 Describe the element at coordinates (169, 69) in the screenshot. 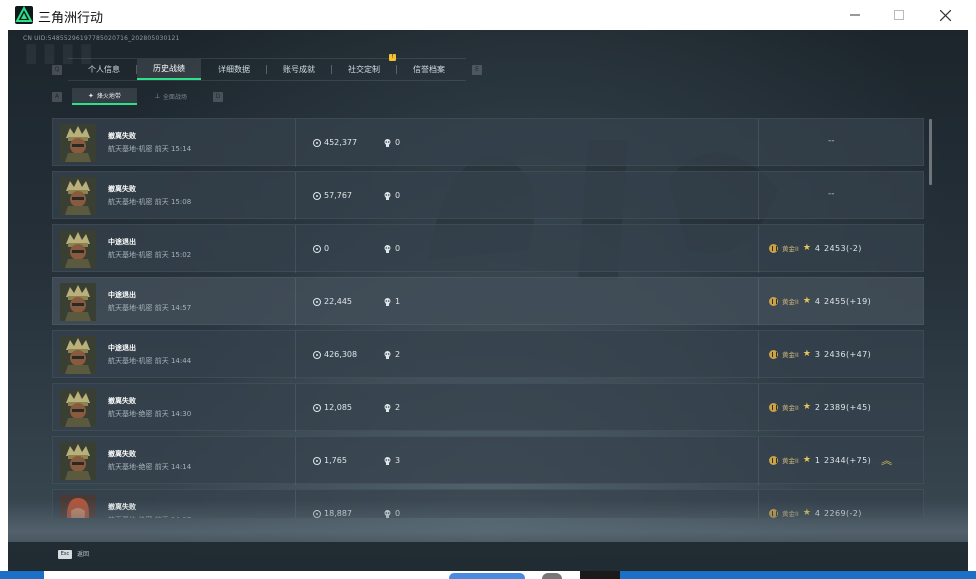

I see `tab-match-history: 历史战绩` at that location.